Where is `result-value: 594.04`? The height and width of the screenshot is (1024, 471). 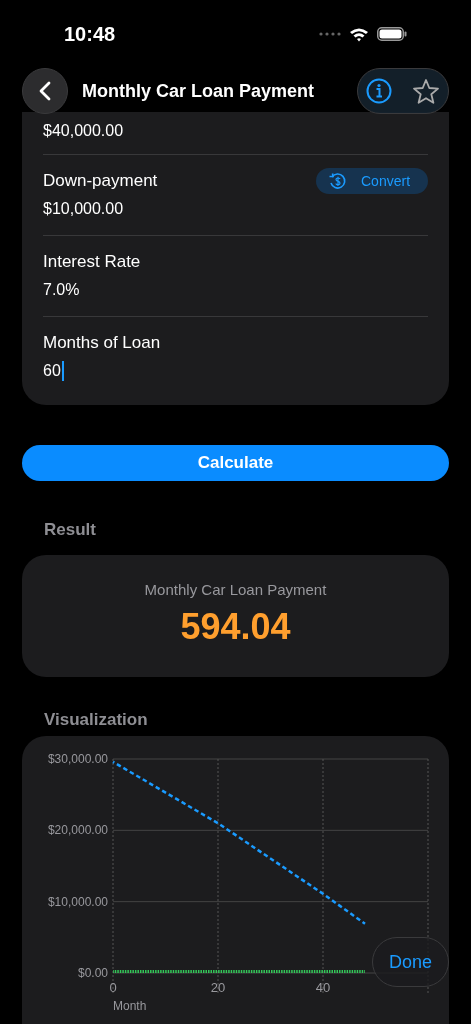
result-value: 594.04 is located at coordinates (235, 627).